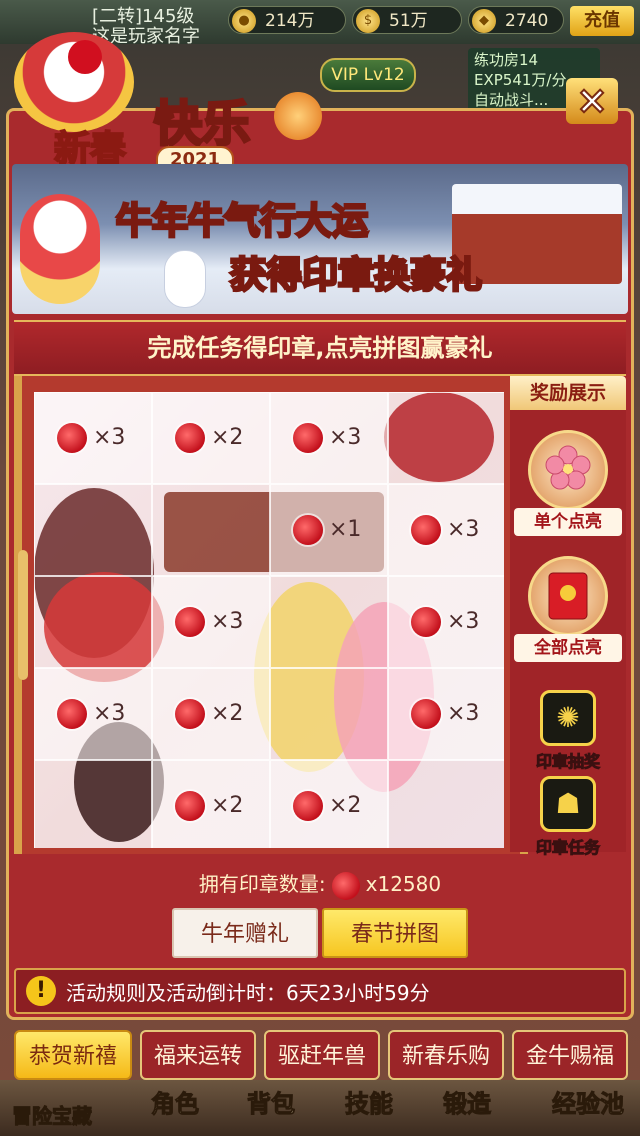 This screenshot has width=640, height=1136. Describe the element at coordinates (248, 993) in the screenshot. I see `rules-text: 活动规则及活动倒计时：6天23小时59分` at that location.